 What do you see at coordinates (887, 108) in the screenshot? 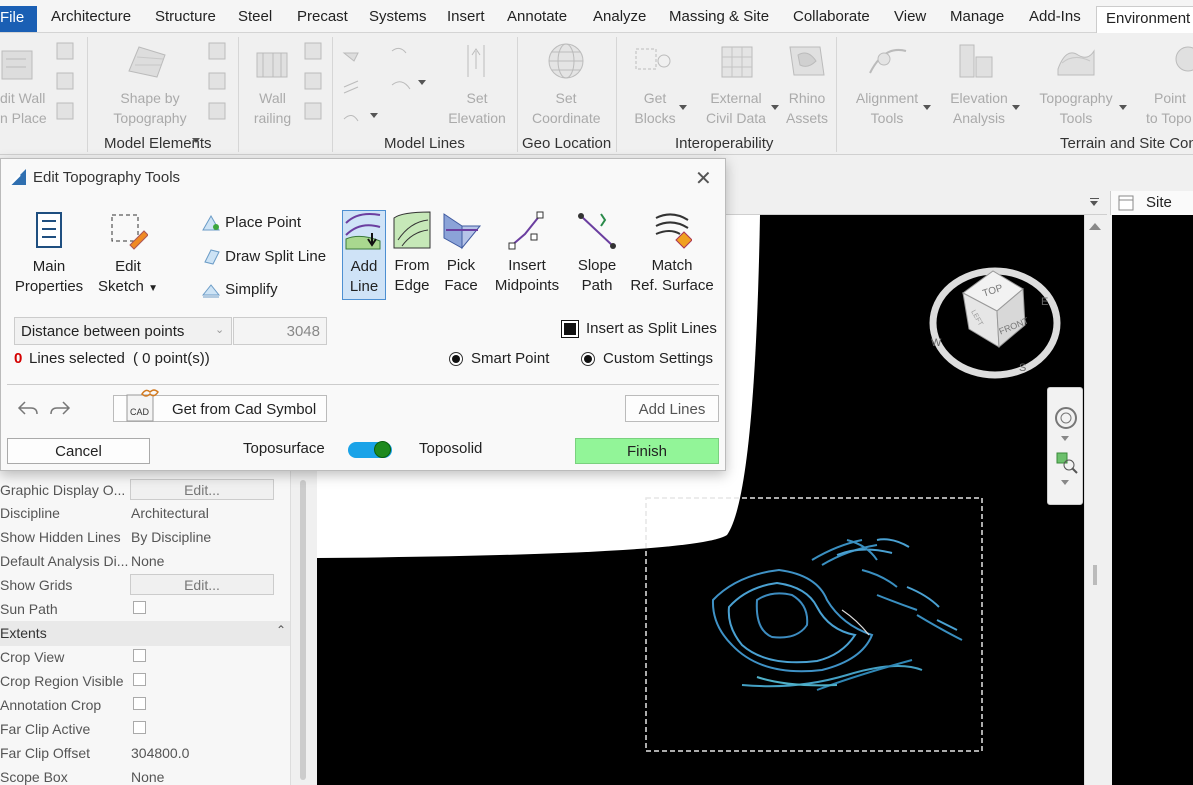
I see `alignment-tools-button: Alignment Tools` at bounding box center [887, 108].